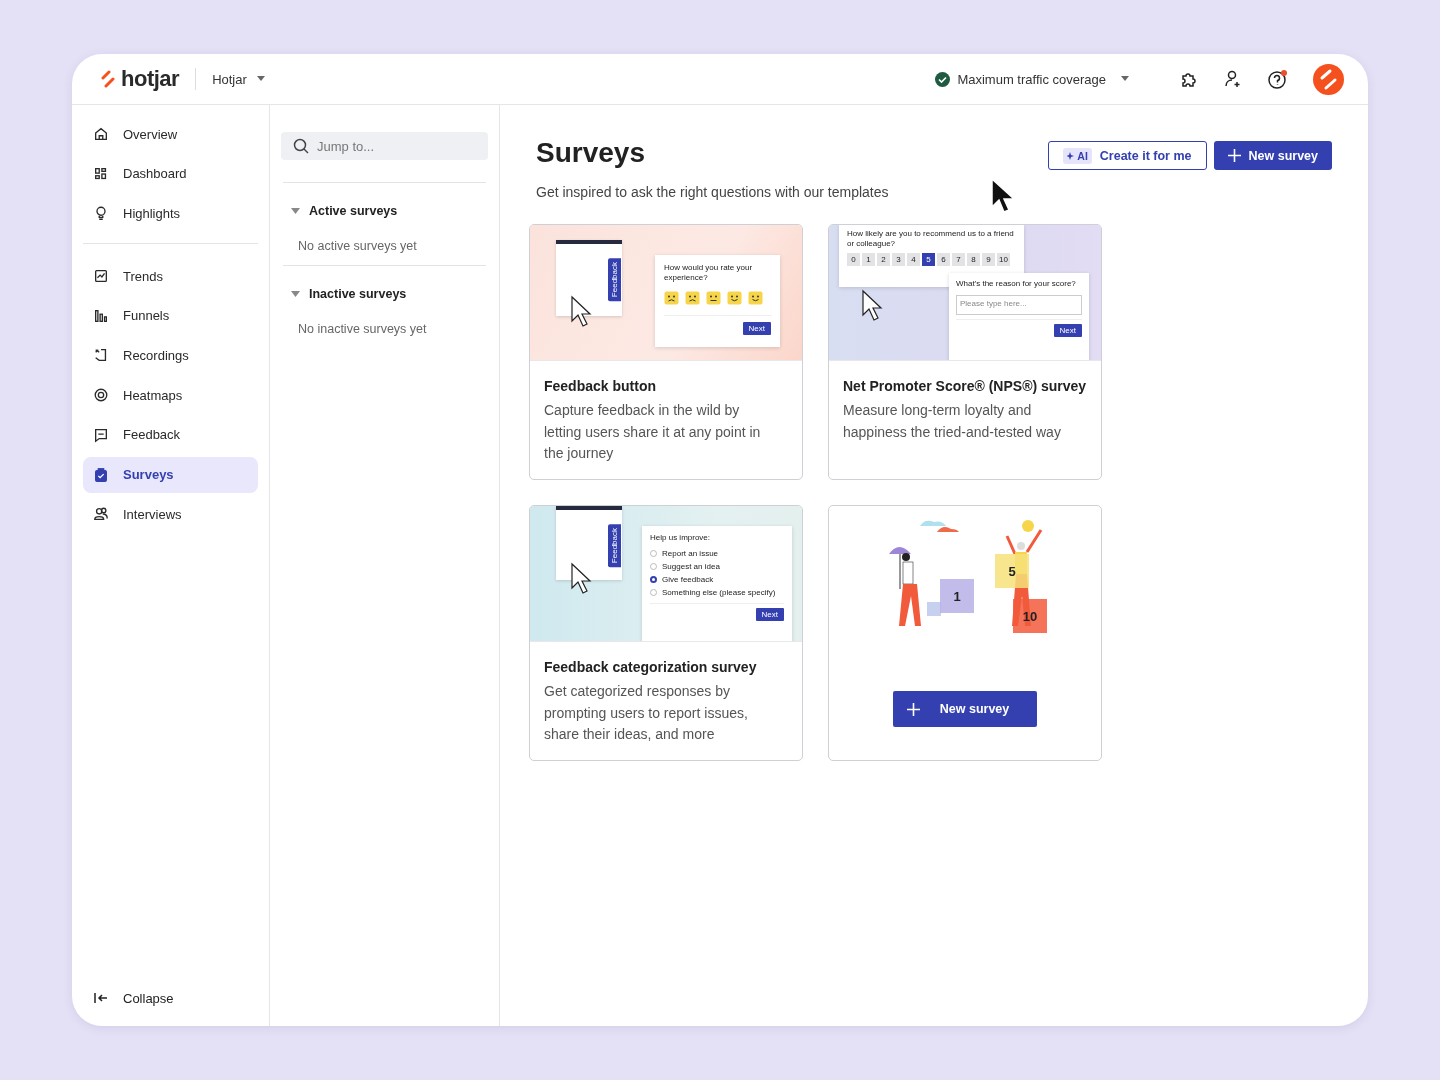 The height and width of the screenshot is (1080, 1440). I want to click on recording-icon, so click(101, 355).